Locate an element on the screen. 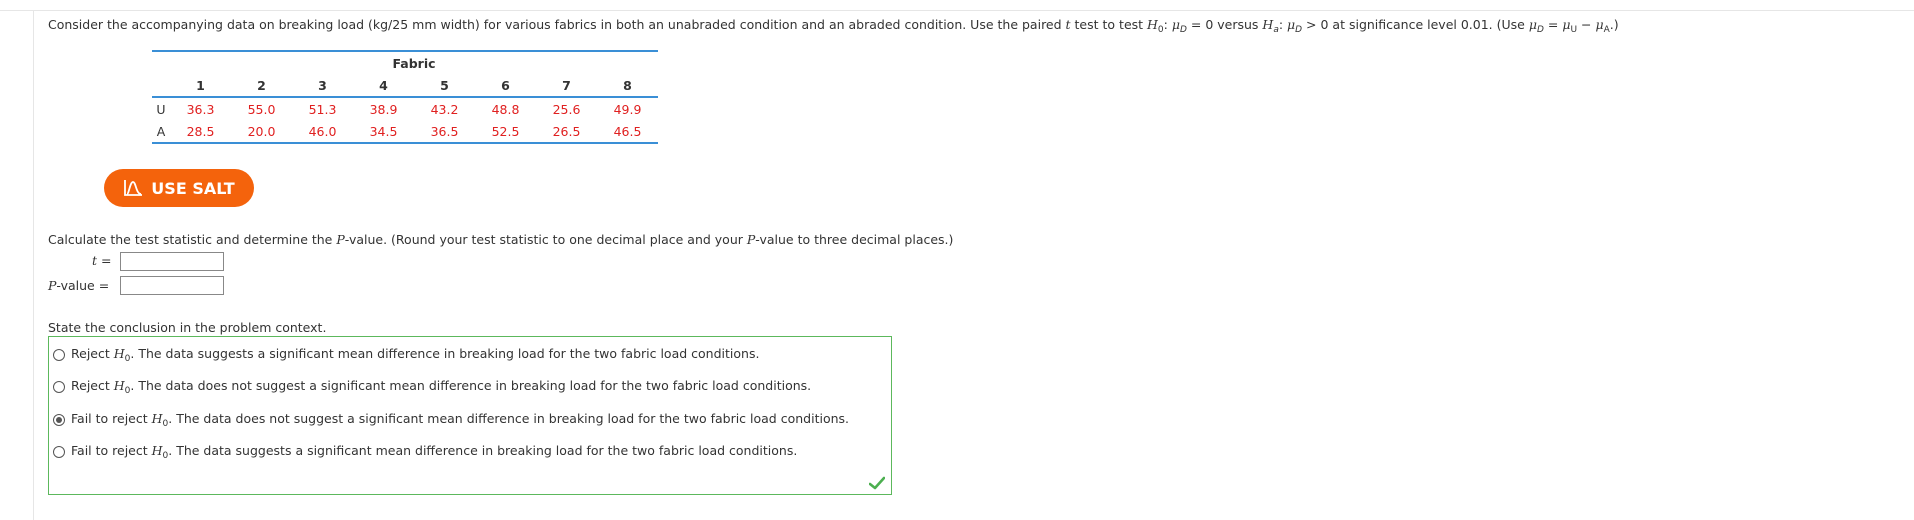 This screenshot has width=1914, height=520. table-cell: 26.5 is located at coordinates (566, 132).